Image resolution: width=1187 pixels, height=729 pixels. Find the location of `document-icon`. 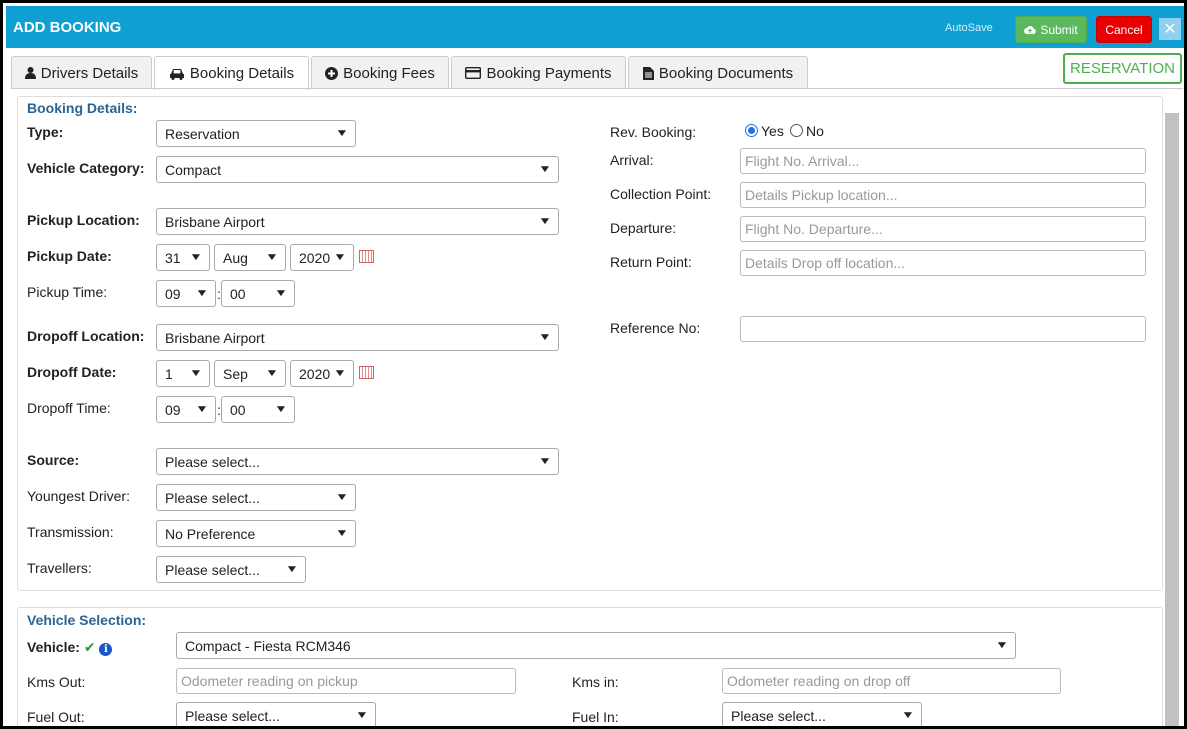

document-icon is located at coordinates (648, 73).